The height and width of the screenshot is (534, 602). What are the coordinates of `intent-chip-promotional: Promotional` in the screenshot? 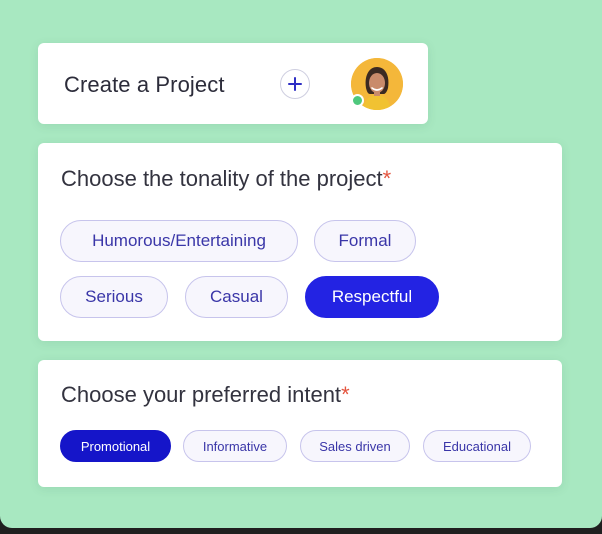 It's located at (115, 446).